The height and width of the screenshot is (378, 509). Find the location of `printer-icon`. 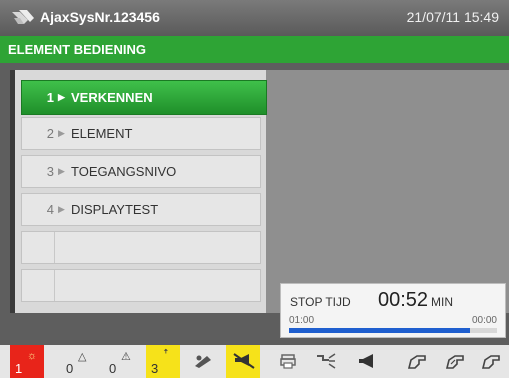

printer-icon is located at coordinates (288, 361).